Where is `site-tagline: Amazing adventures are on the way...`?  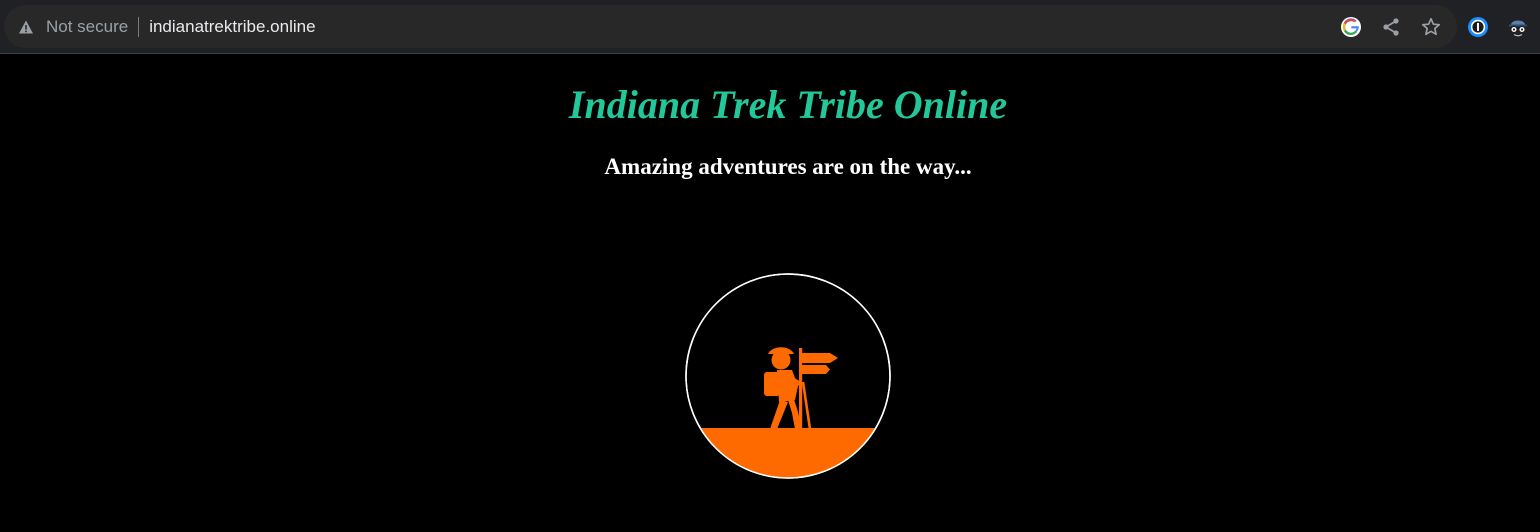
site-tagline: Amazing adventures are on the way... is located at coordinates (788, 166).